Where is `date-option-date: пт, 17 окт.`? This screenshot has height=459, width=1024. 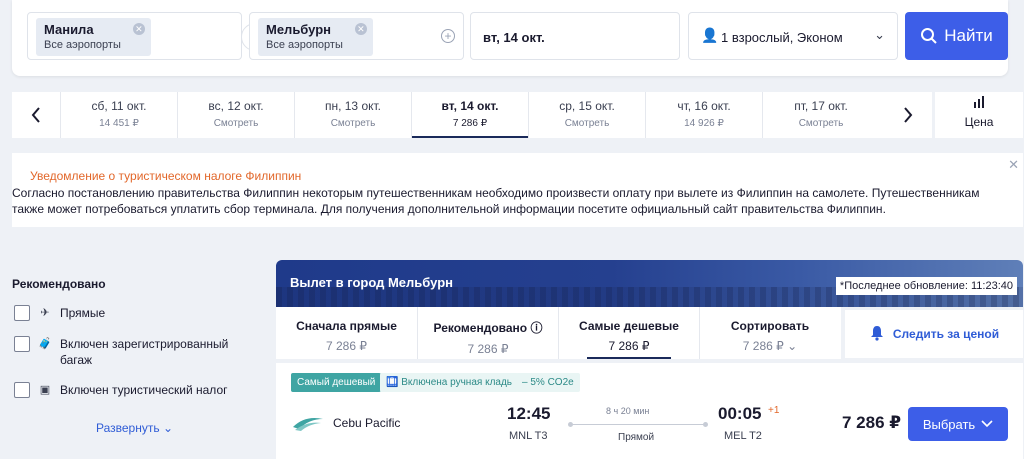 date-option-date: пт, 17 окт. is located at coordinates (821, 106).